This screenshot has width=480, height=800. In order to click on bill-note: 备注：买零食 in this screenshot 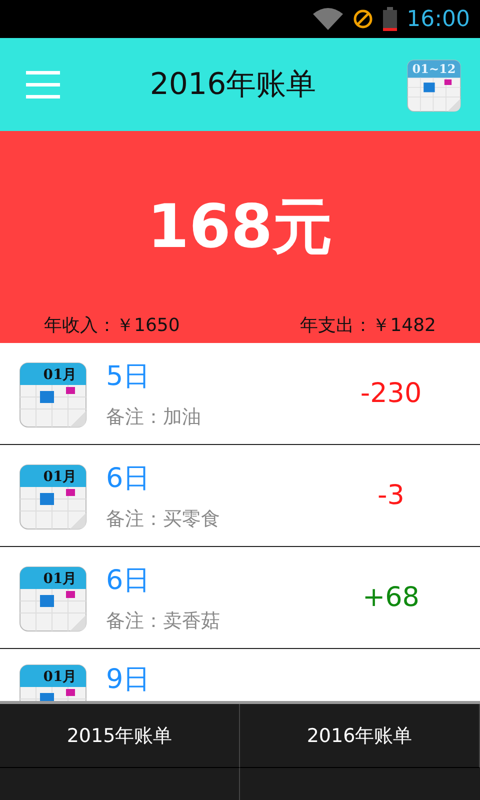, I will do `click(163, 519)`.